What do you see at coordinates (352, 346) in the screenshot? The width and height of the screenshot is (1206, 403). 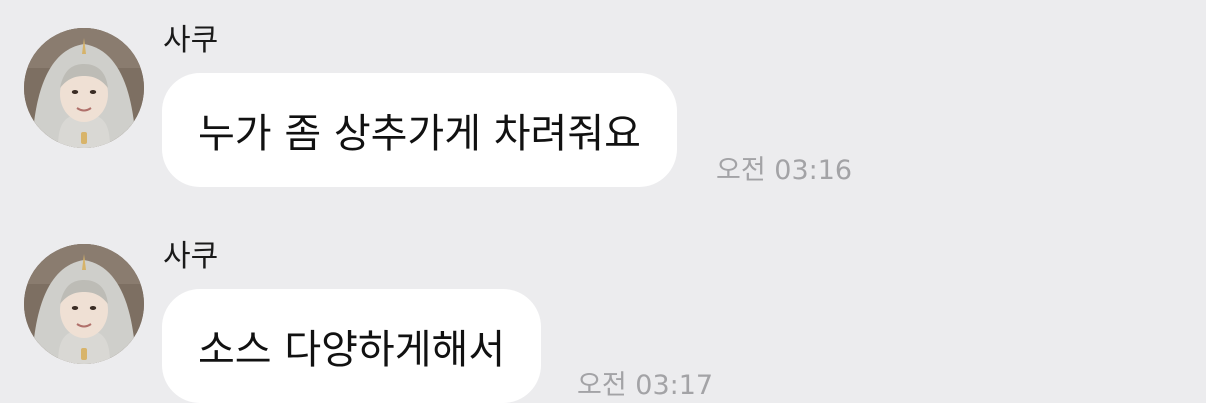 I see `message-bubble: 소스 다양하게해서` at bounding box center [352, 346].